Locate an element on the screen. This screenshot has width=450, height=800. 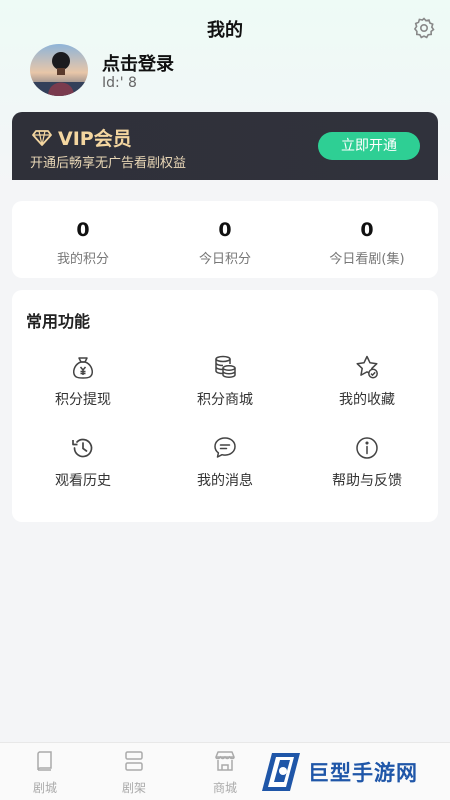
stat-my-points: 0 我的积分 is located at coordinates (83, 239).